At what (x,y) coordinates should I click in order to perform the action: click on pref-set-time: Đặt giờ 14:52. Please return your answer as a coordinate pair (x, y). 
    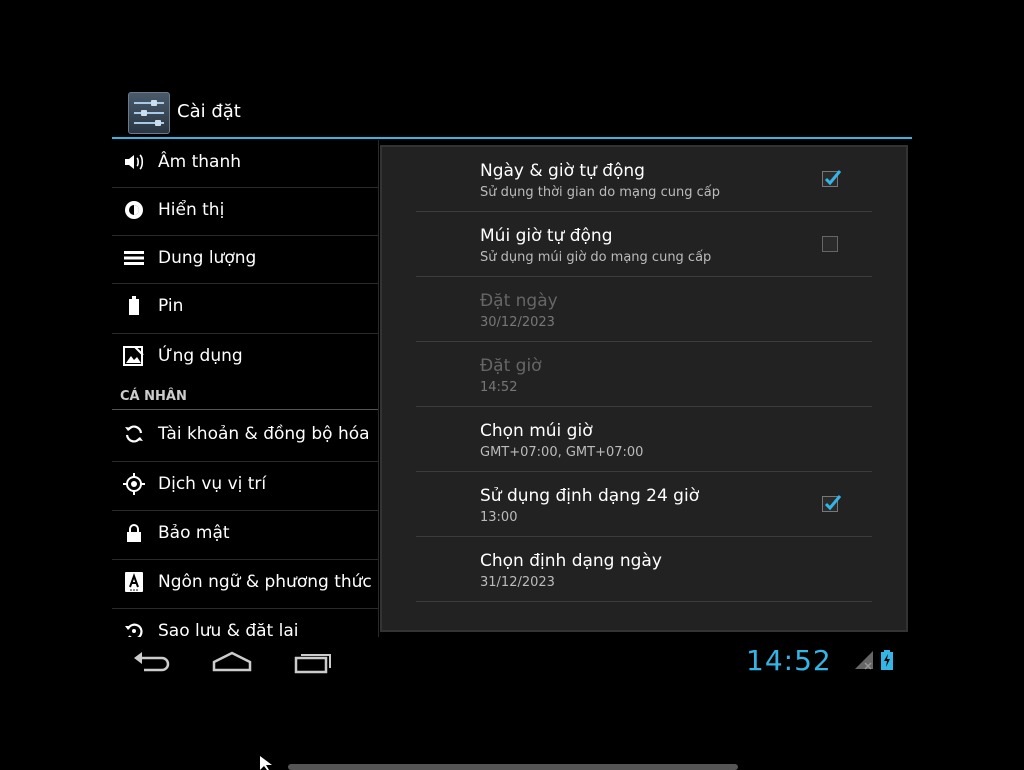
    Looking at the image, I should click on (644, 374).